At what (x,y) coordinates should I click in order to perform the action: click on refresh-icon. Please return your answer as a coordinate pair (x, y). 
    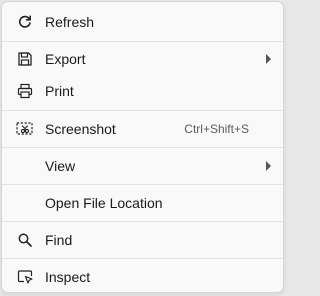
    Looking at the image, I should click on (25, 22).